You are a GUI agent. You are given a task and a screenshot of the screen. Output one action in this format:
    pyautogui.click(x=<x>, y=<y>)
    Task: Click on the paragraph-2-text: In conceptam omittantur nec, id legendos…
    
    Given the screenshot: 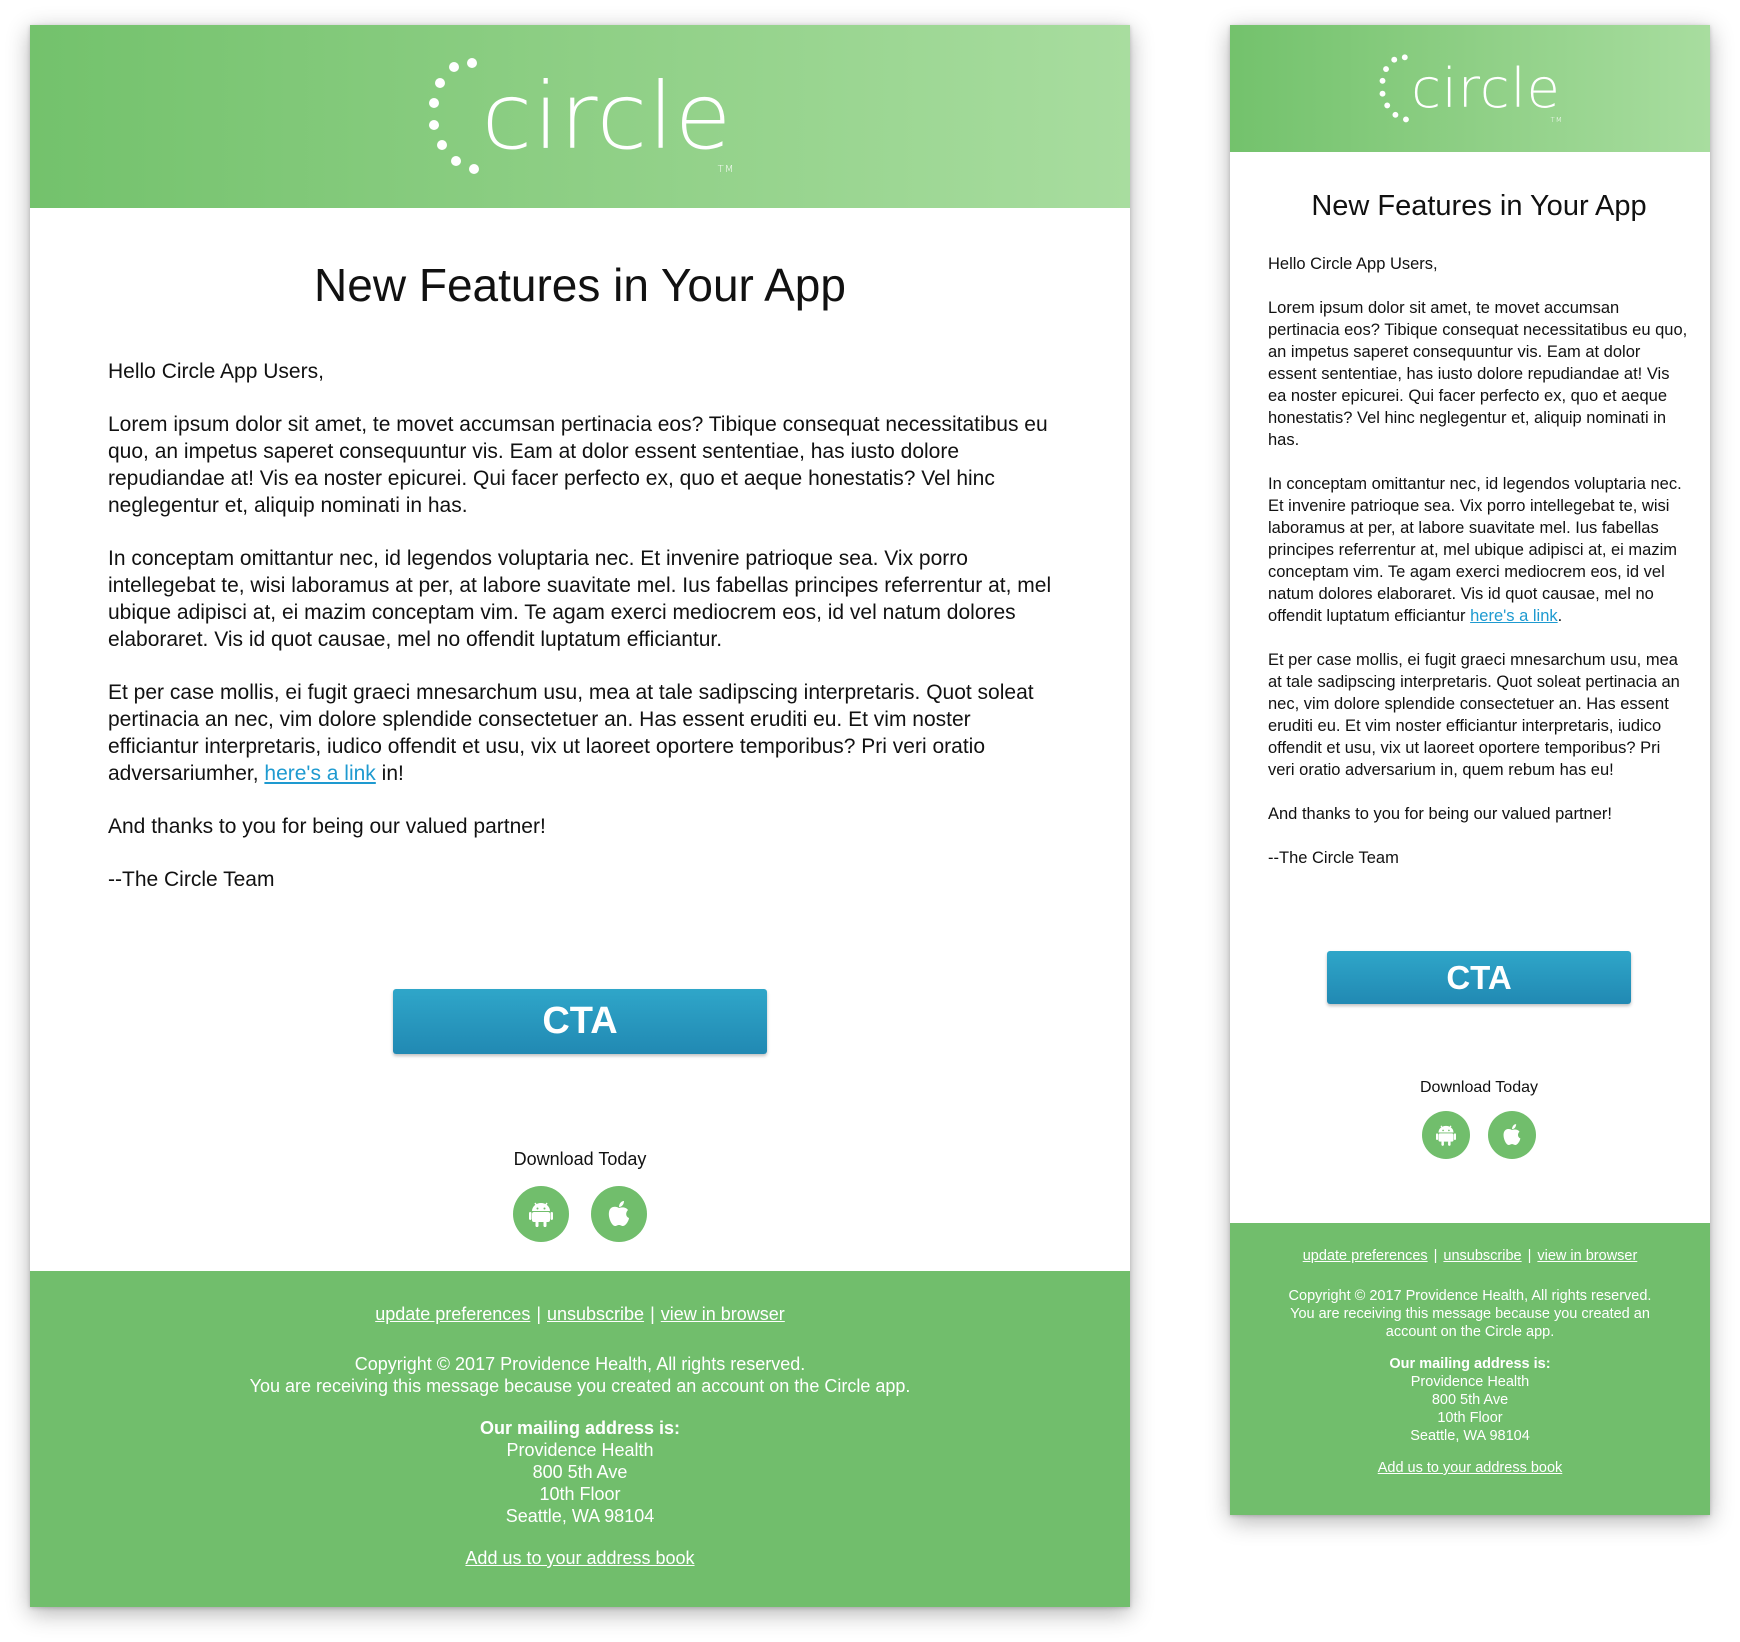 What is the action you would take?
    pyautogui.click(x=1475, y=550)
    